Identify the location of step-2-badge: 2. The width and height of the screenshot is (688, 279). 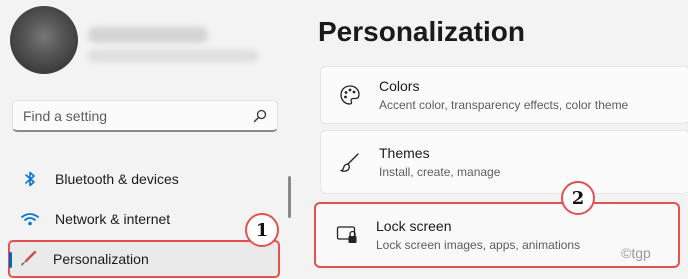
(578, 198).